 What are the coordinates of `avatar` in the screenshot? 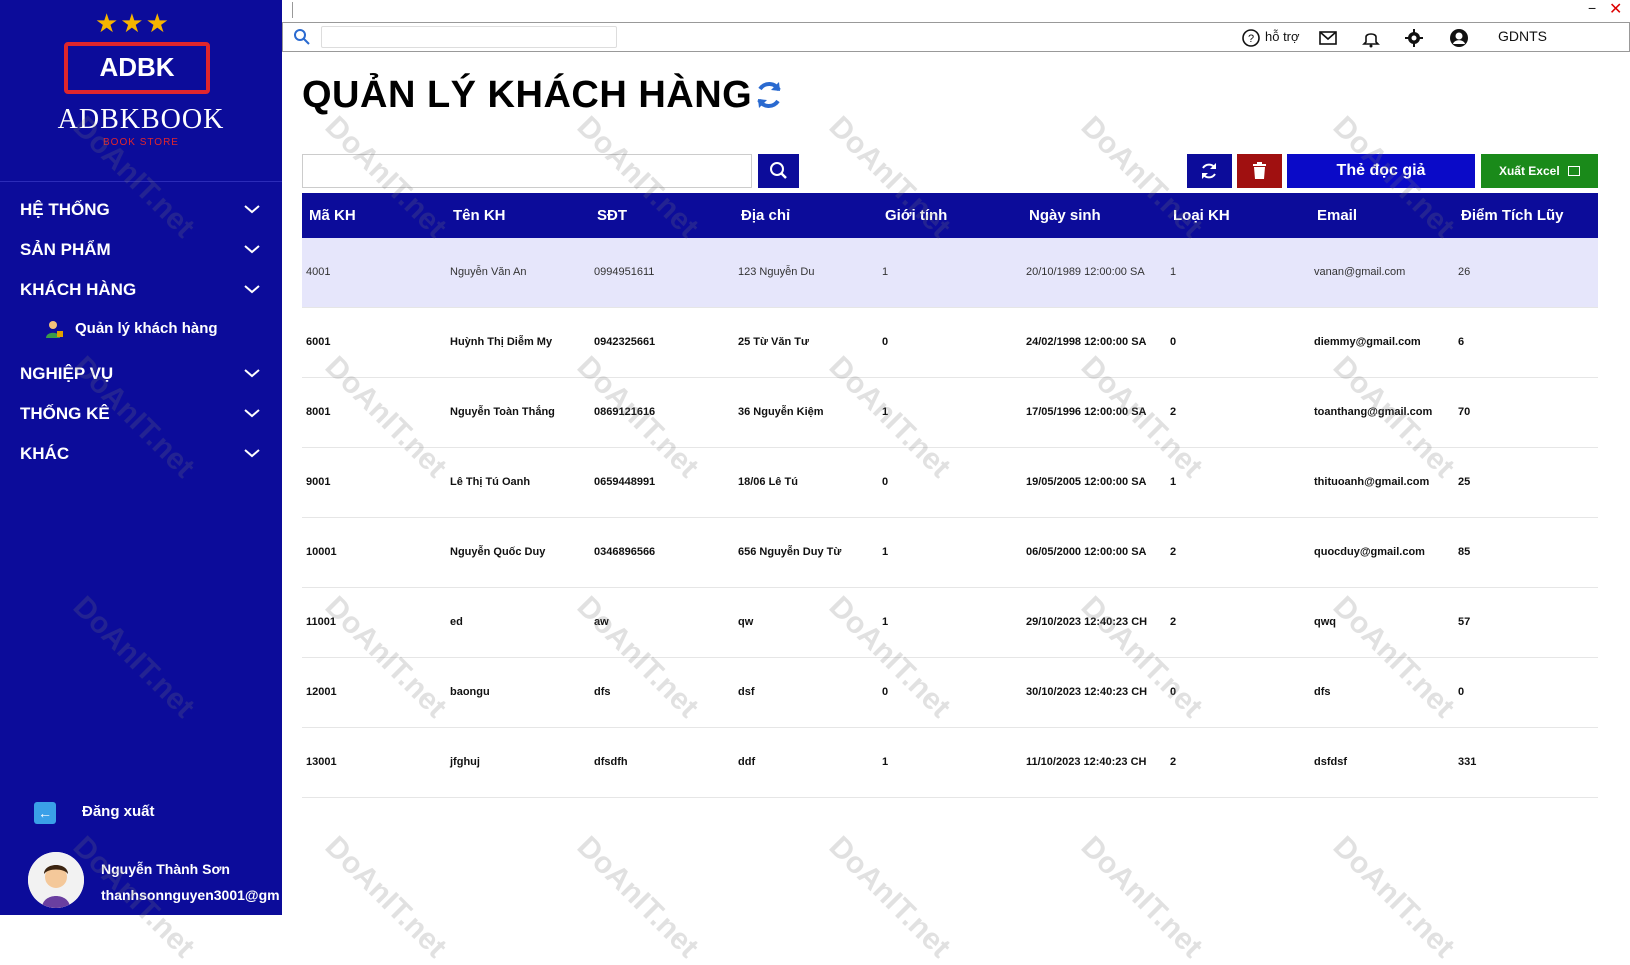 It's located at (56, 880).